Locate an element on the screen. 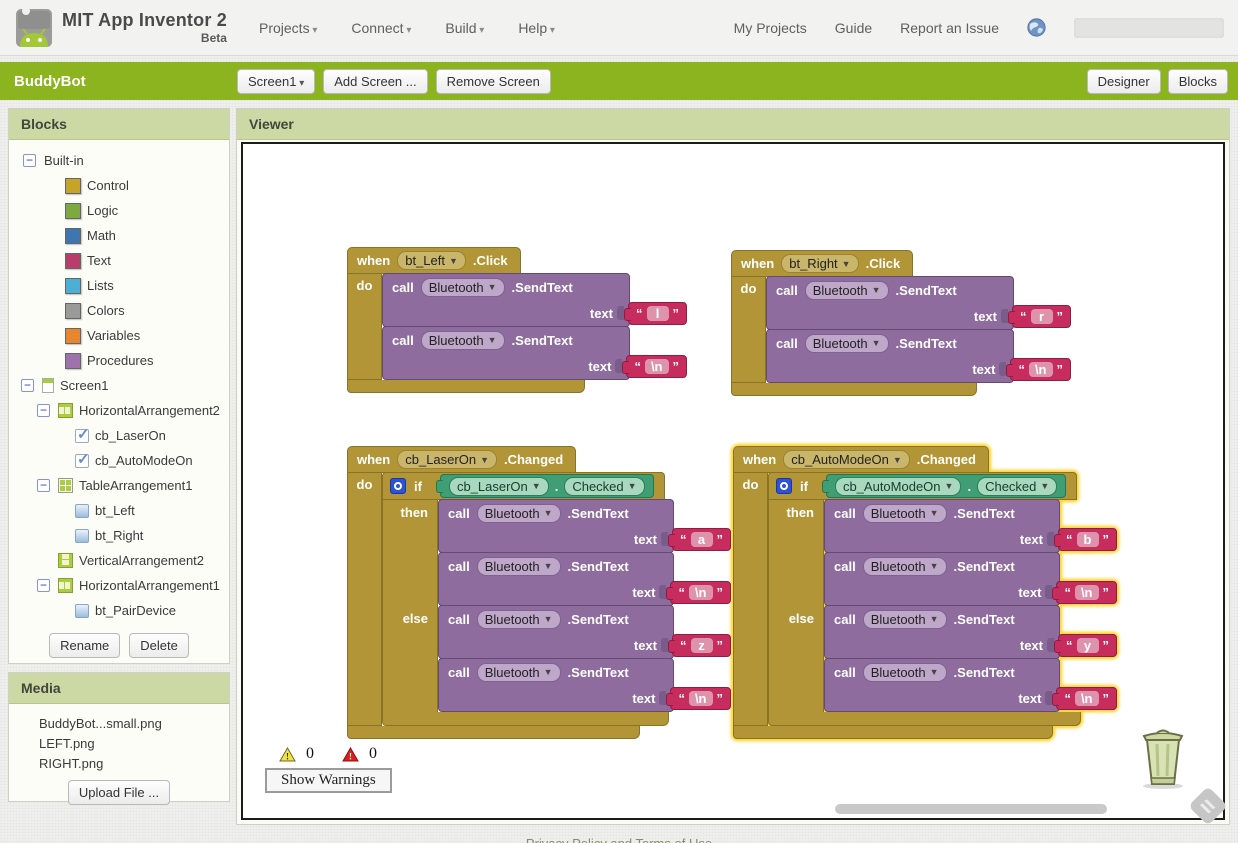 Image resolution: width=1238 pixels, height=843 pixels. text-value-field: b is located at coordinates (1087, 539).